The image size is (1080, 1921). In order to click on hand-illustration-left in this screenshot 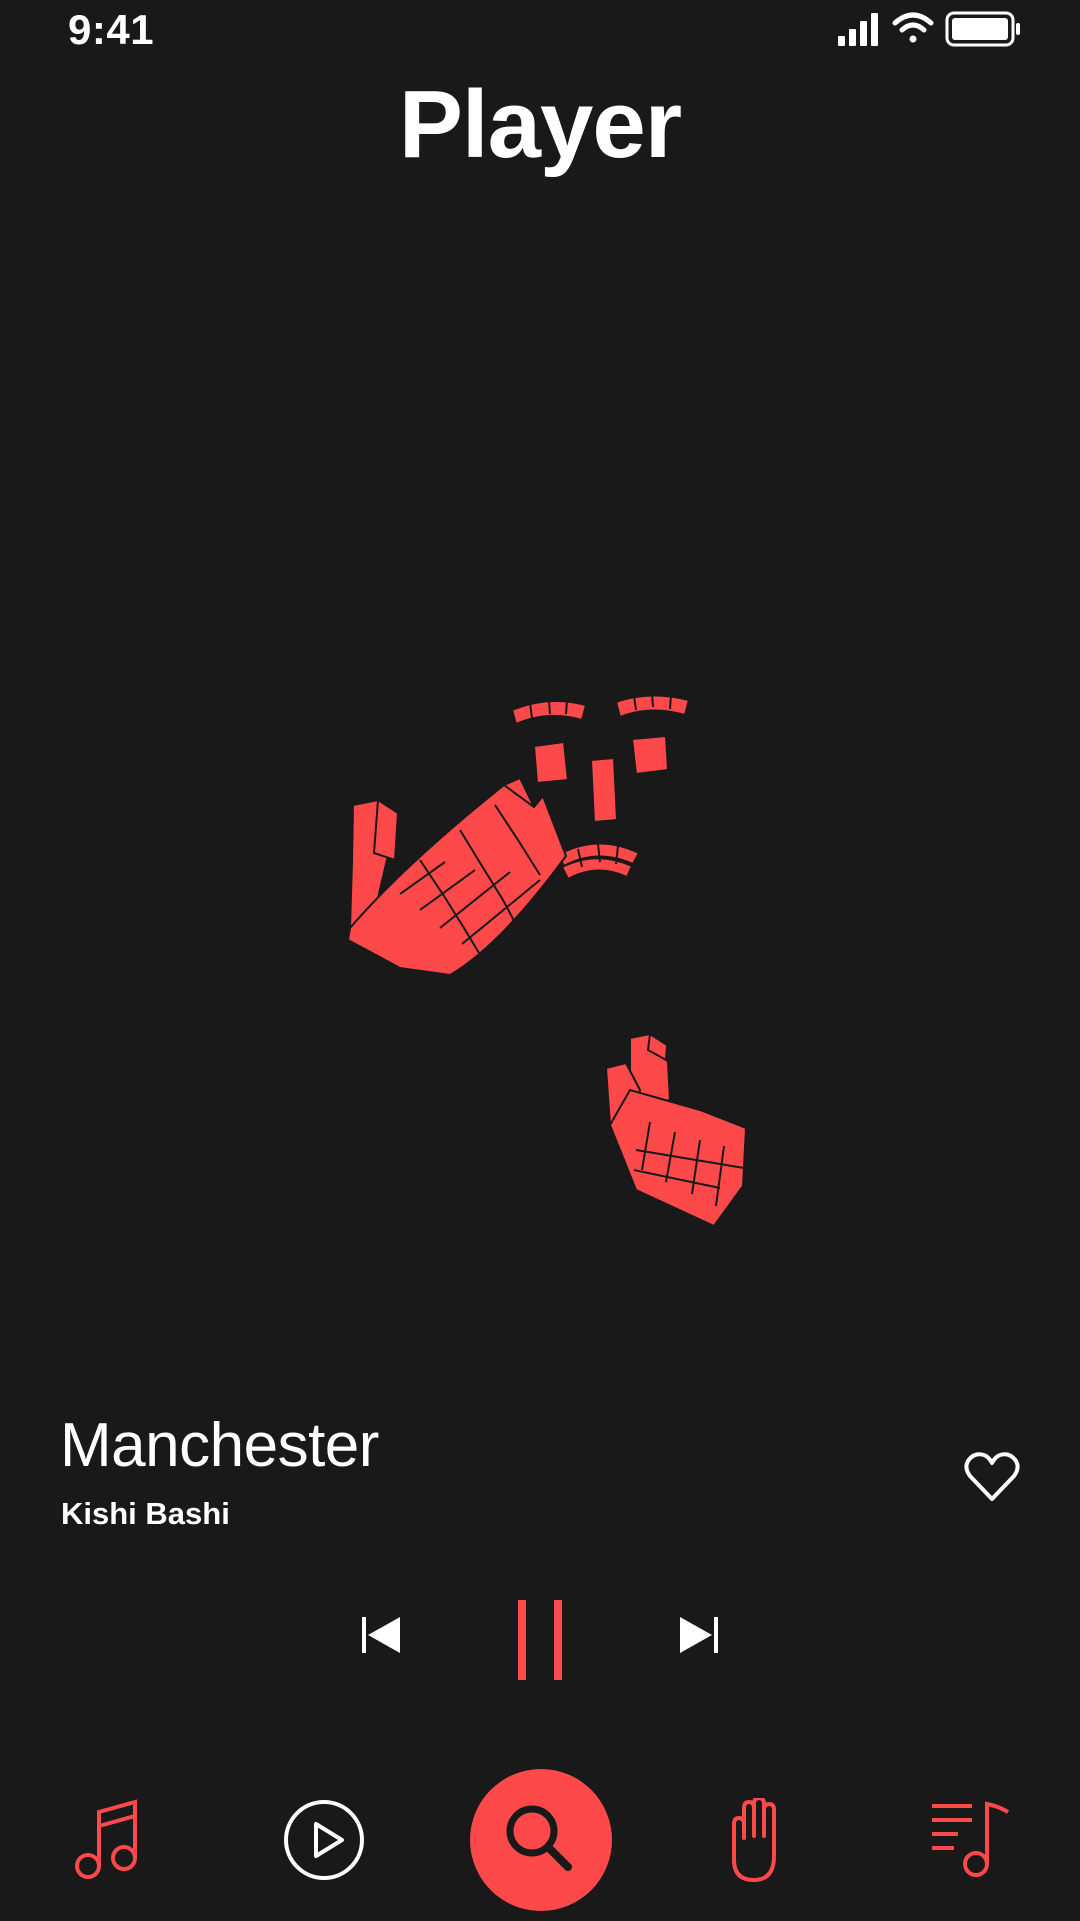, I will do `click(457, 876)`.